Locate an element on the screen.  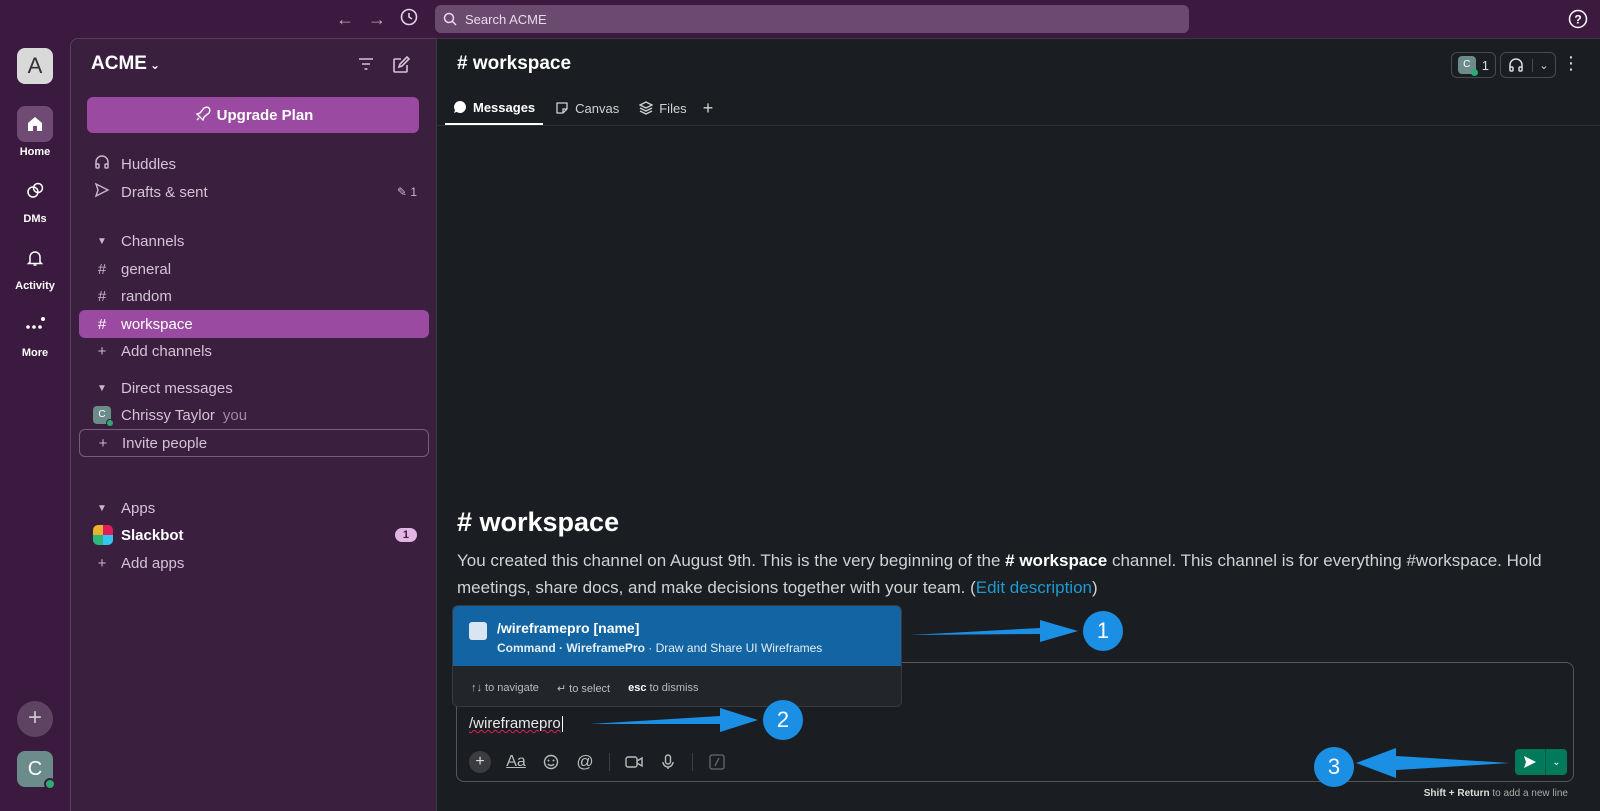
back-arrow-icon: ← is located at coordinates (345, 19).